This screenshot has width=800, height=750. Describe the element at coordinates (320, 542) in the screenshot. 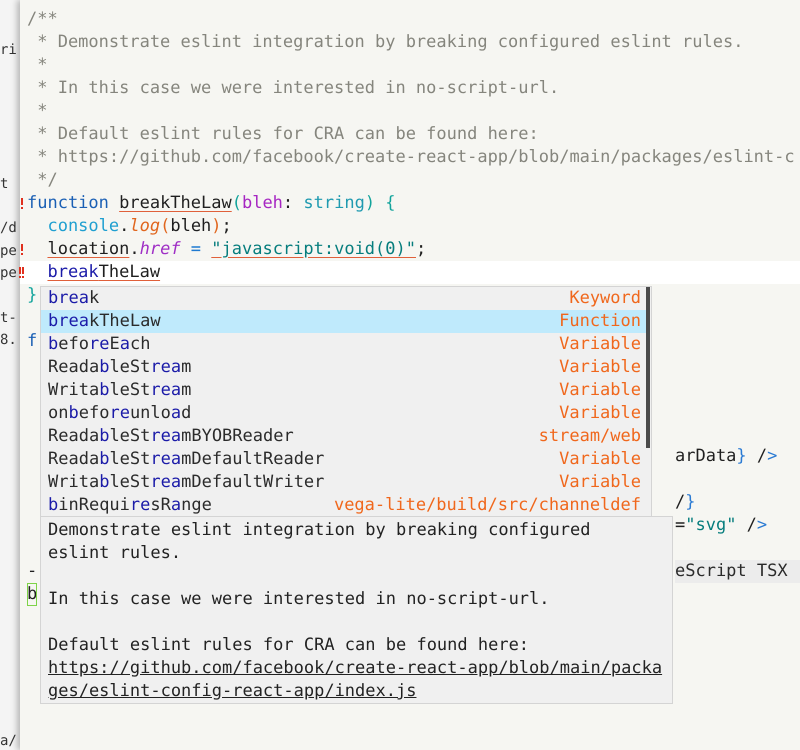

I see `doc-text: Demonstrate eslint integration by breaking configured eslint rules.` at that location.